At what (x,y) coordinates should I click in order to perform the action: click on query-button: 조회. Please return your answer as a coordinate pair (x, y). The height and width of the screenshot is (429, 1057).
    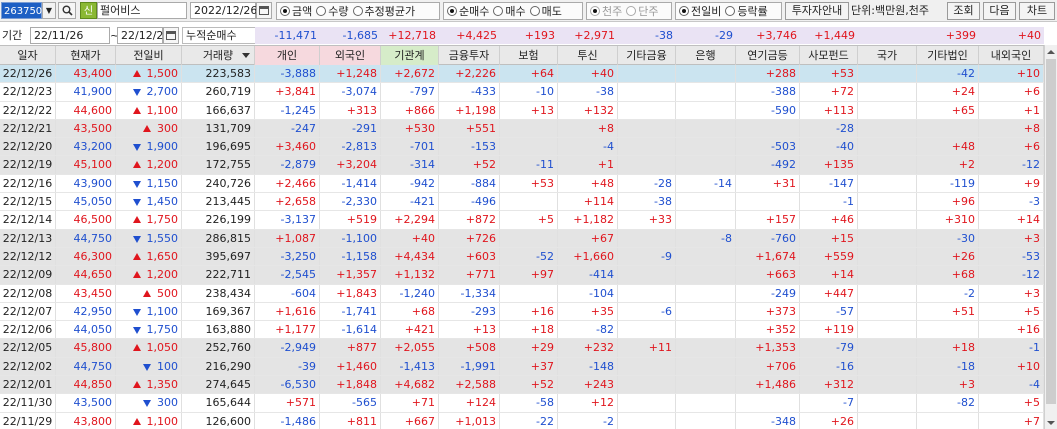
    Looking at the image, I should click on (963, 11).